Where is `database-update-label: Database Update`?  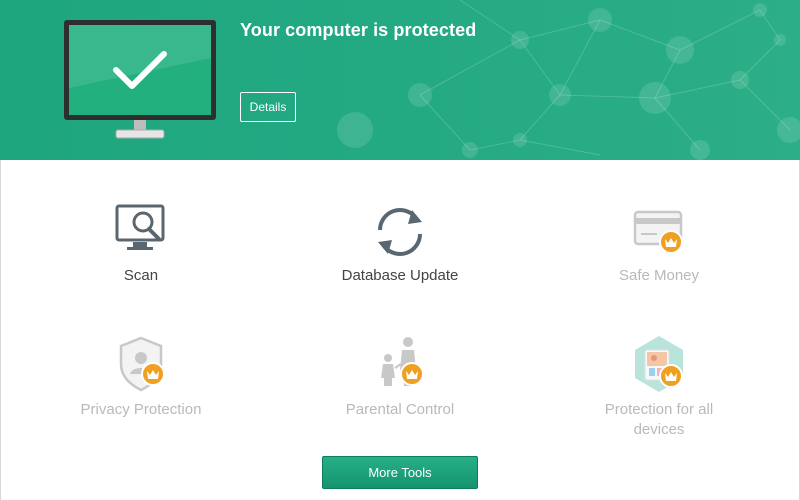
database-update-label: Database Update is located at coordinates (400, 275).